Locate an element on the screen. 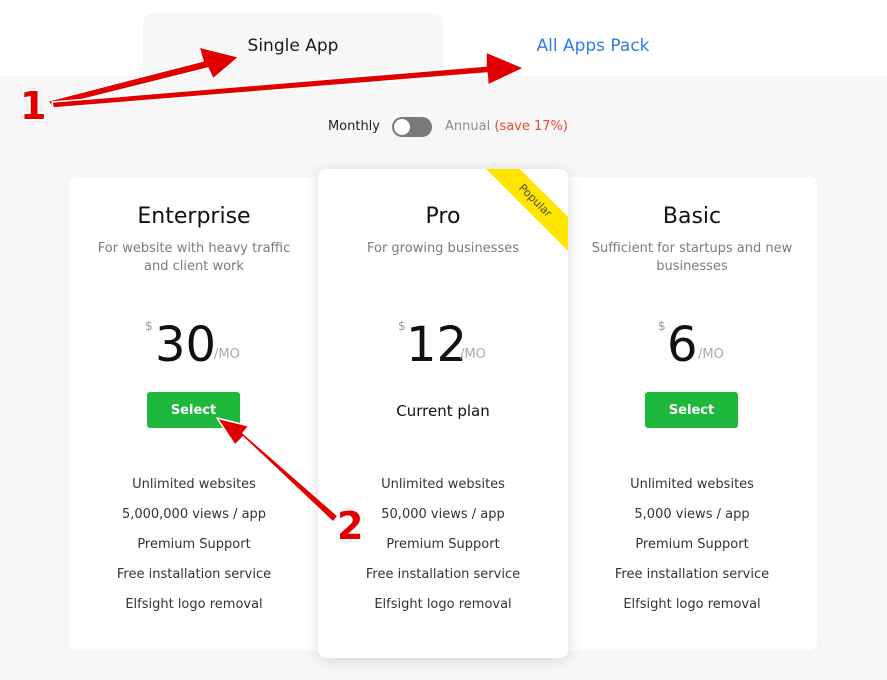 This screenshot has height=680, width=887. plan-price: $ 30 /MO is located at coordinates (194, 347).